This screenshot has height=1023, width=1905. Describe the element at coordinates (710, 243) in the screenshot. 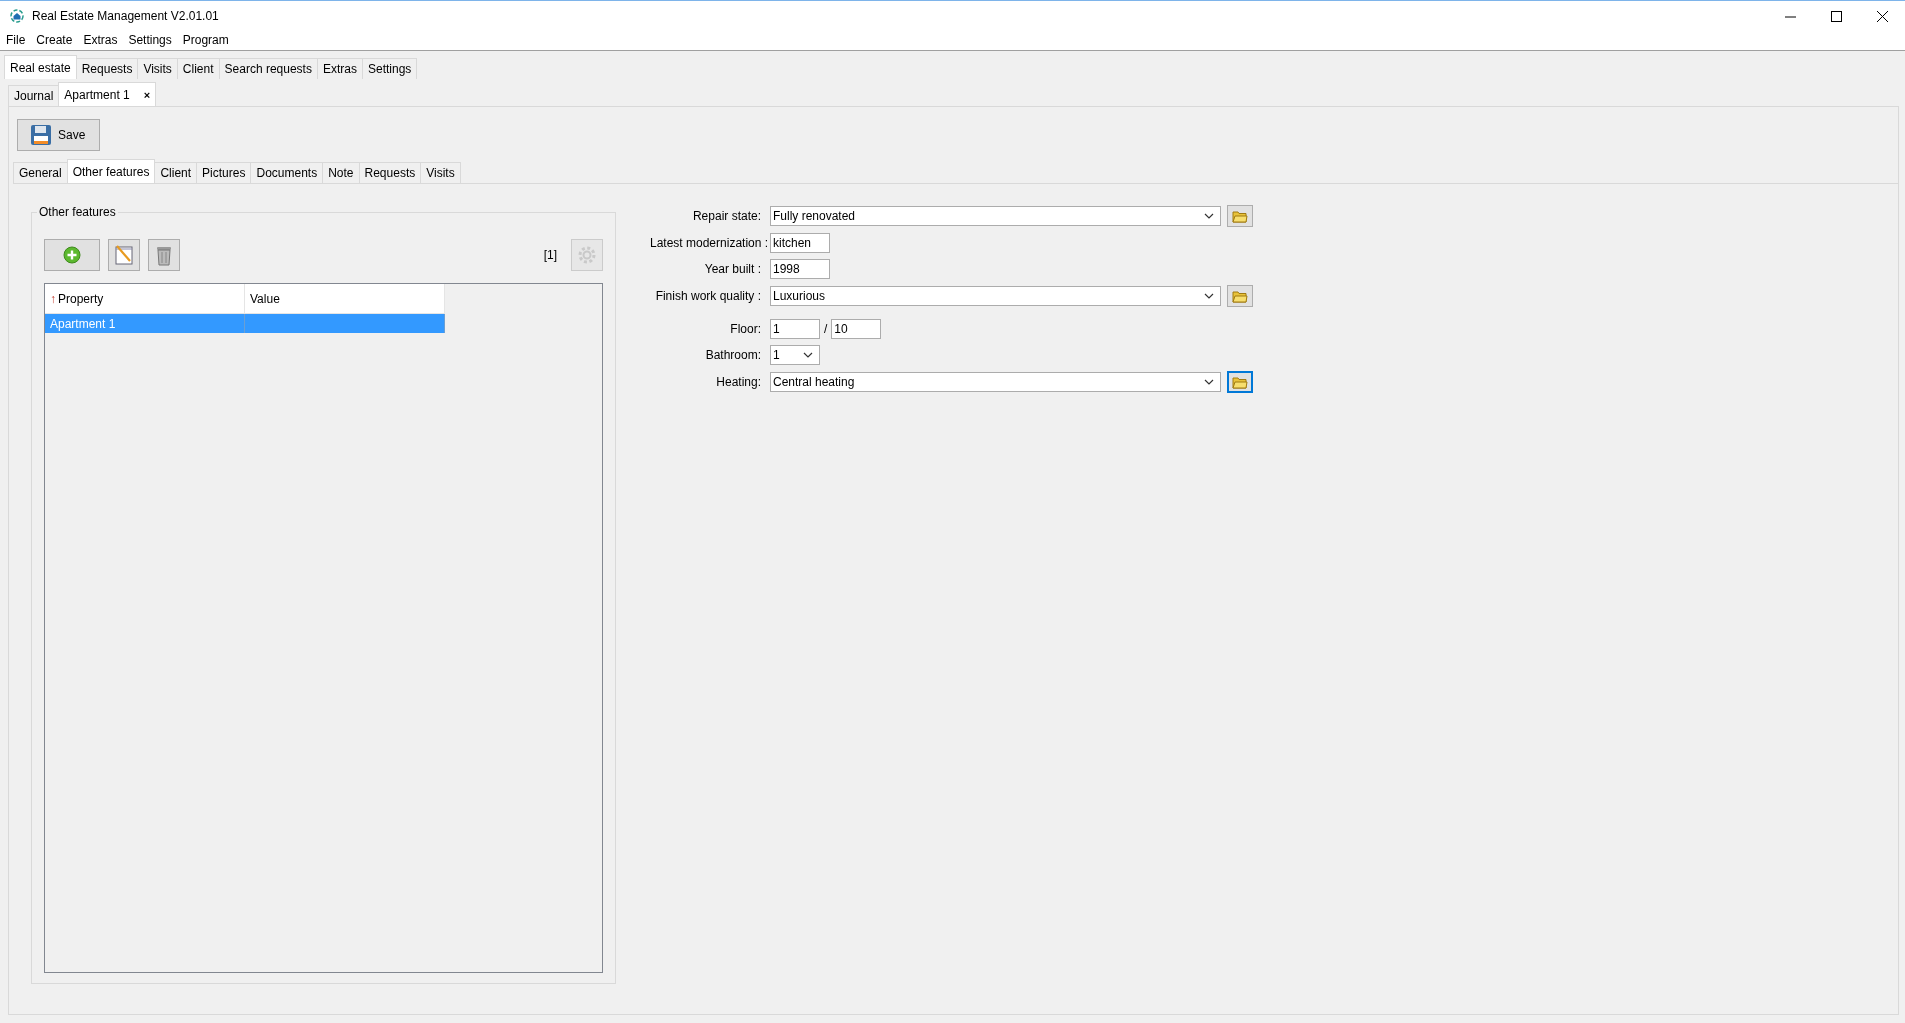

I see `field-label: Latest modernization :` at that location.